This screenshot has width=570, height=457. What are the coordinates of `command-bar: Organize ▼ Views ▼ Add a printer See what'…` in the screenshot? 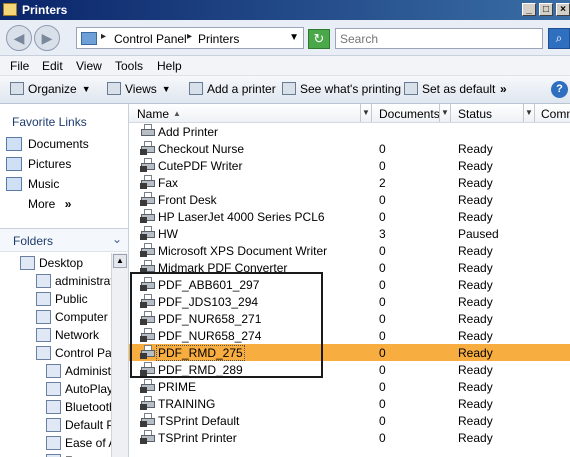 It's located at (285, 90).